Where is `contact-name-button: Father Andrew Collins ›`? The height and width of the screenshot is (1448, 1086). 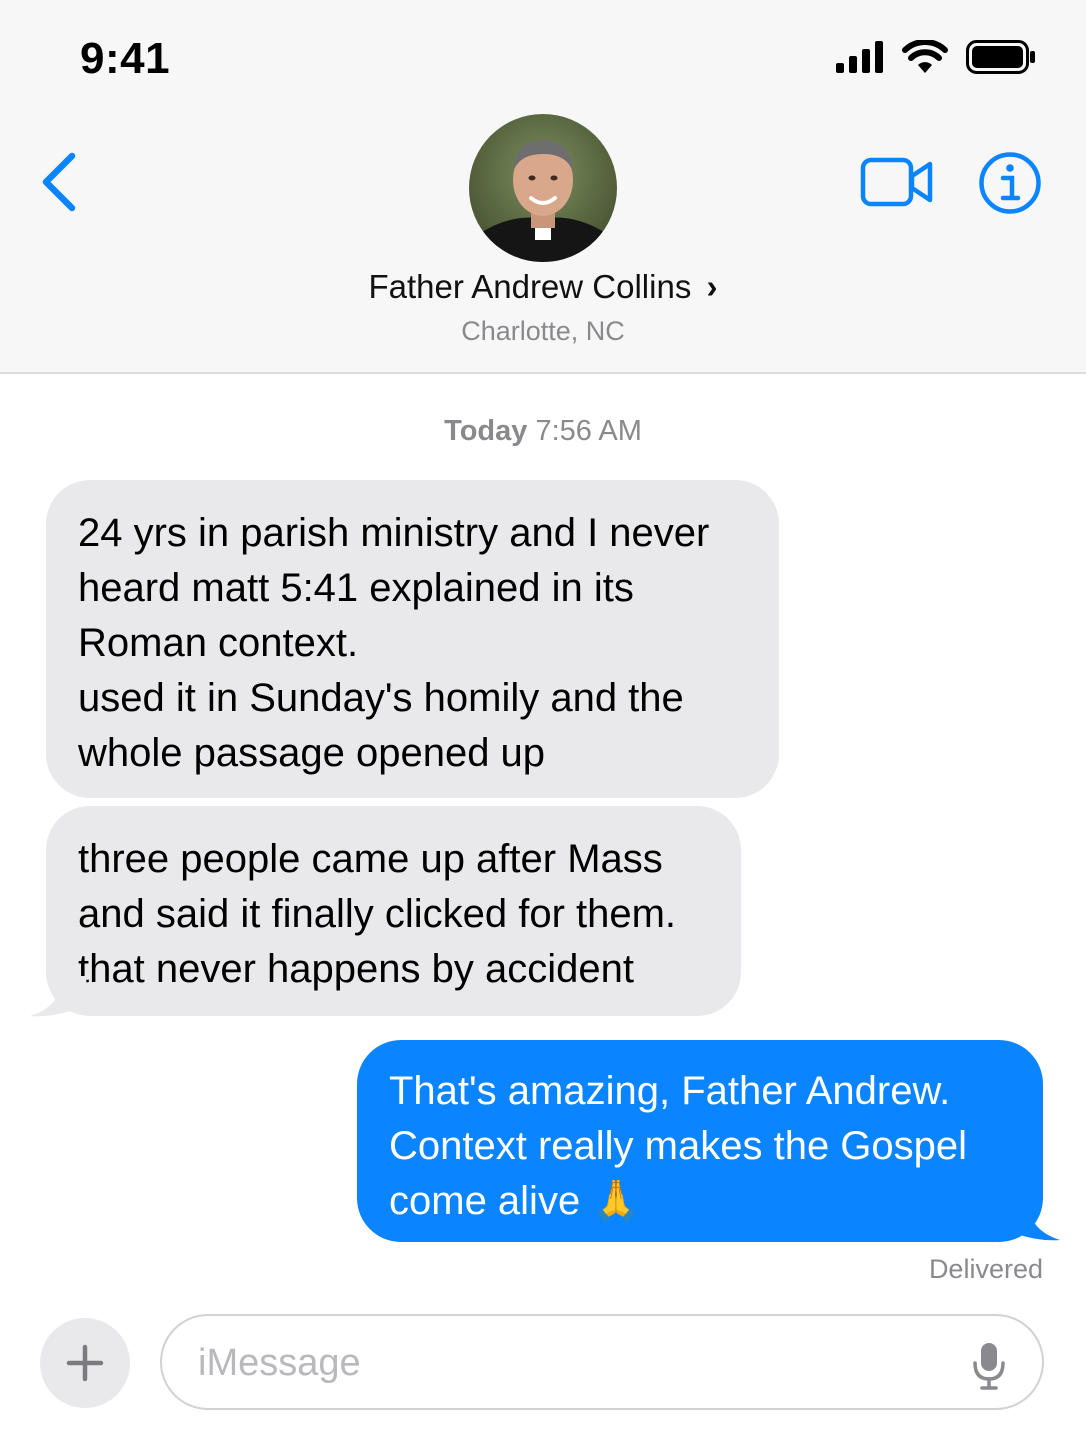 contact-name-button: Father Andrew Collins › is located at coordinates (543, 287).